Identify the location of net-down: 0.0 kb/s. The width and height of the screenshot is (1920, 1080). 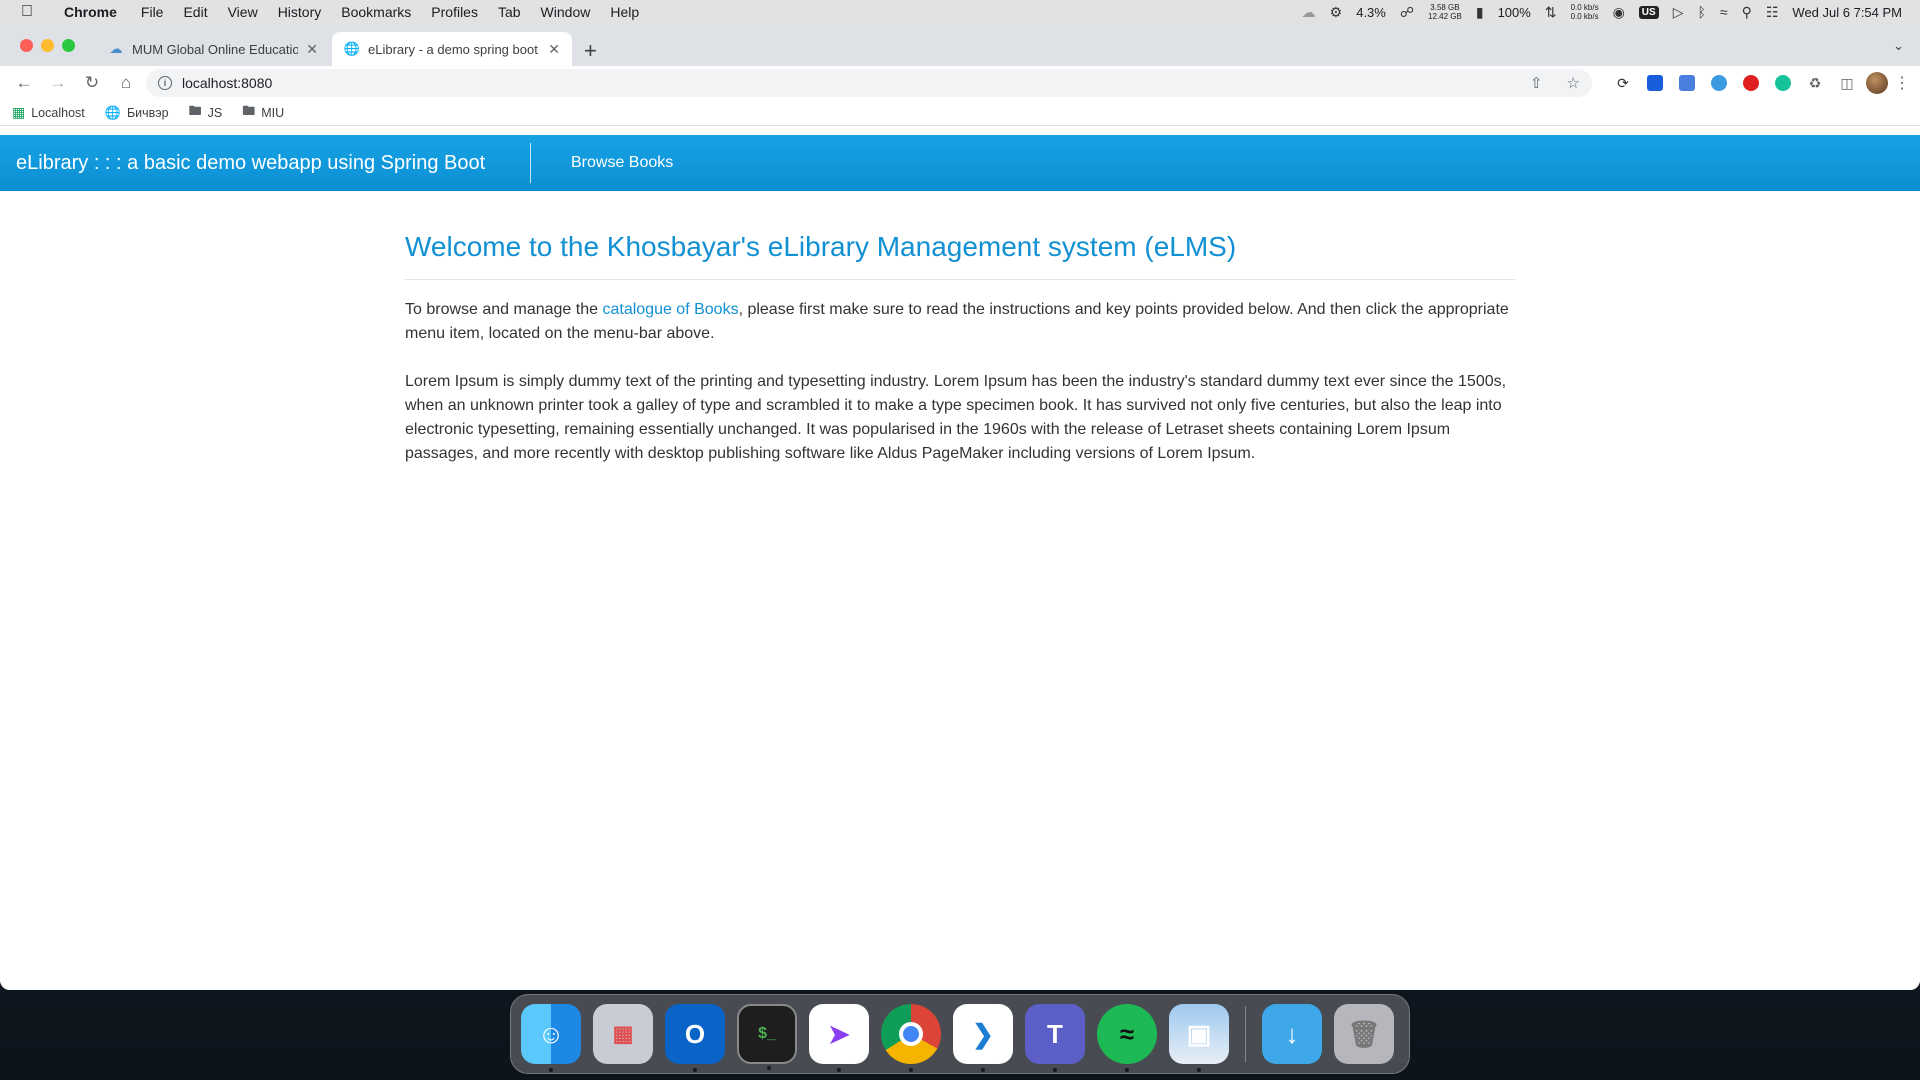
(1584, 16).